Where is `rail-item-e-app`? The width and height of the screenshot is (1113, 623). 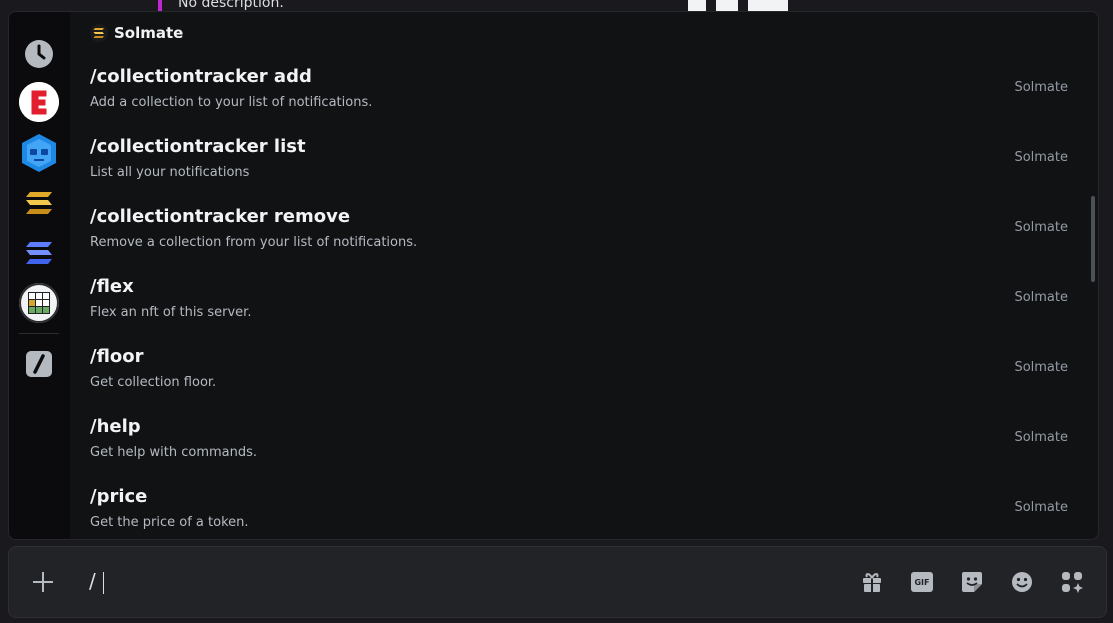
rail-item-e-app is located at coordinates (39, 102).